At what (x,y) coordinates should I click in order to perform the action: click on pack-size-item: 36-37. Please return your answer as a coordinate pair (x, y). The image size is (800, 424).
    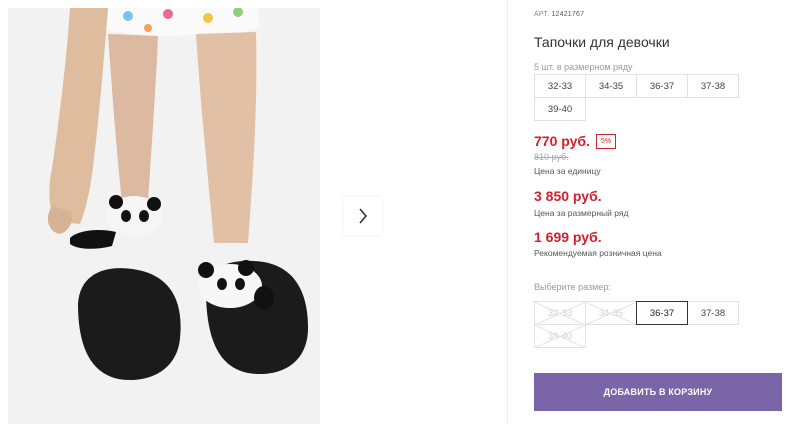
    Looking at the image, I should click on (662, 86).